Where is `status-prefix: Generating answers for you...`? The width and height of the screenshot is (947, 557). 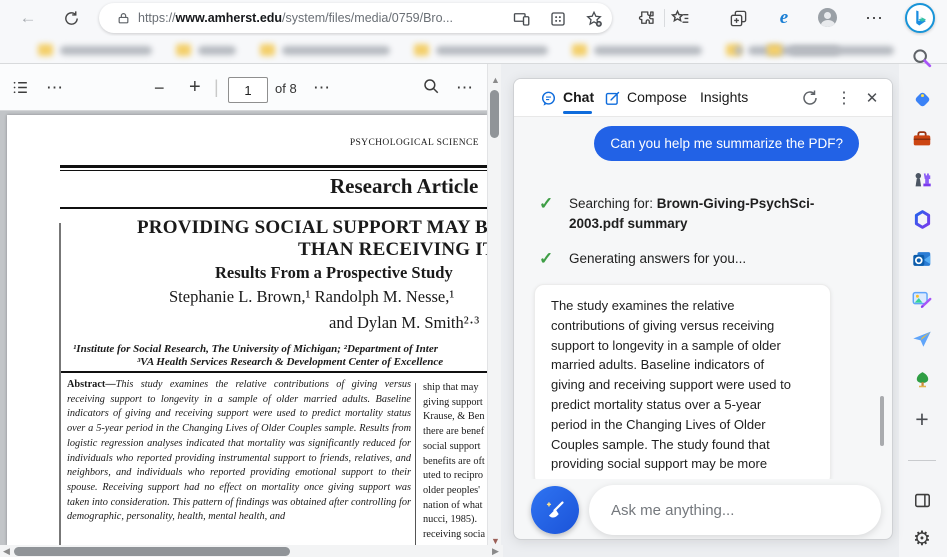
status-prefix: Generating answers for you... is located at coordinates (658, 258).